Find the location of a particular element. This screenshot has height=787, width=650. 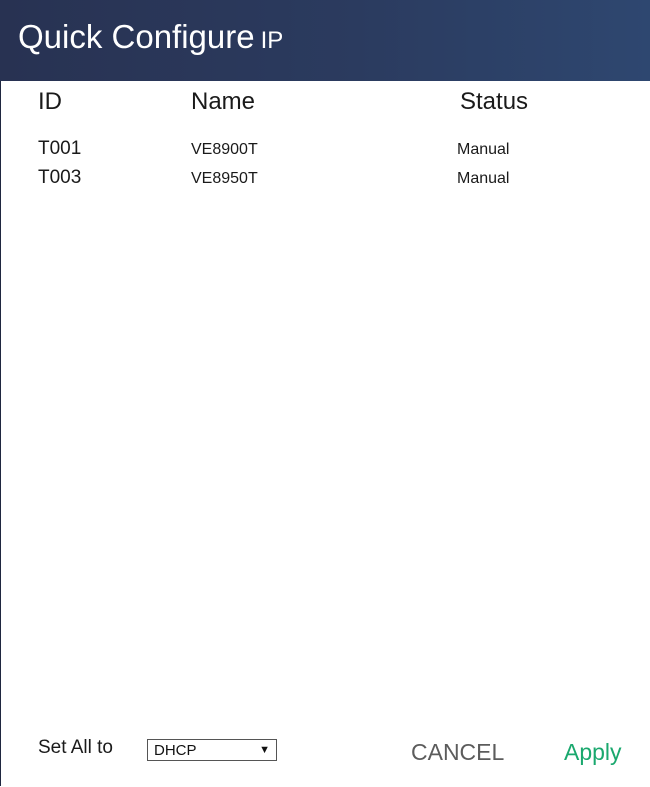

apply-button: Apply is located at coordinates (593, 752).